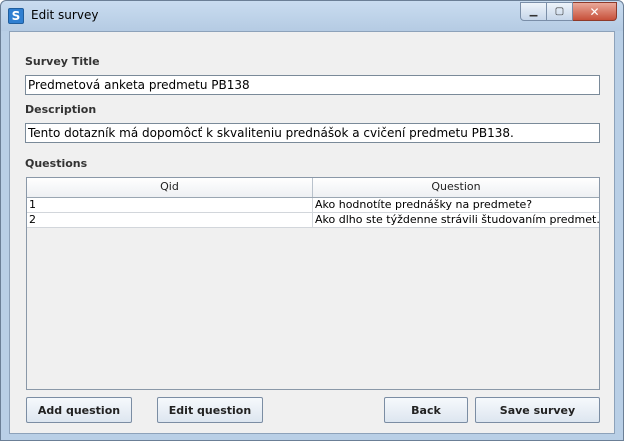  Describe the element at coordinates (537, 410) in the screenshot. I see `save-survey-button: Save survey` at that location.